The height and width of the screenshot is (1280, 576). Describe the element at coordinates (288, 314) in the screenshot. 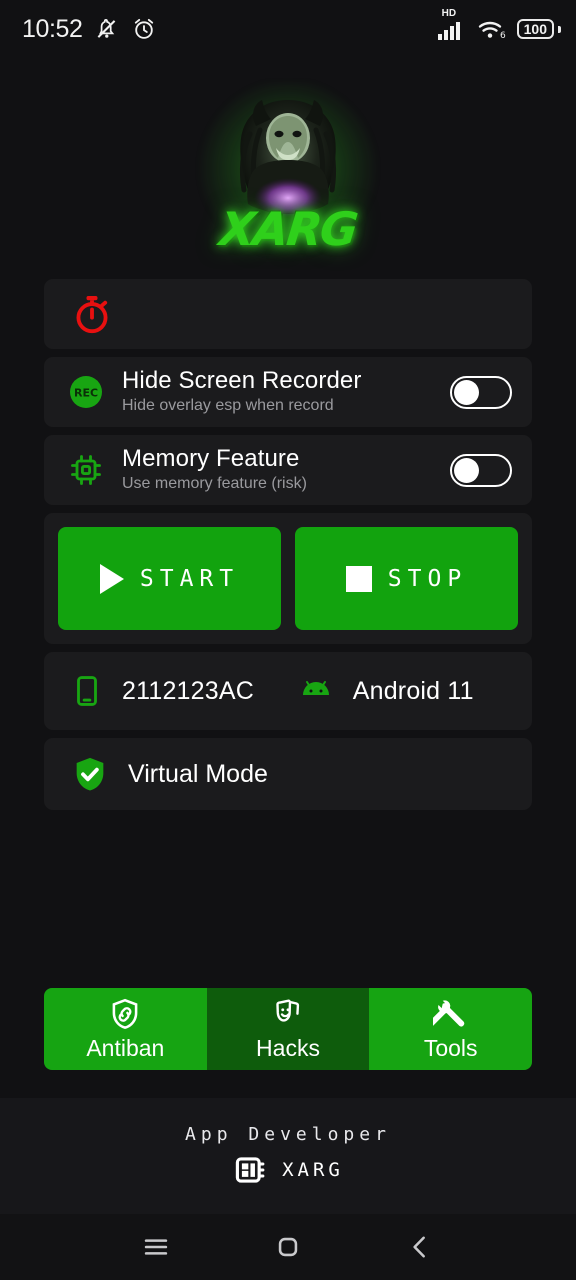

I see `timer-card` at that location.